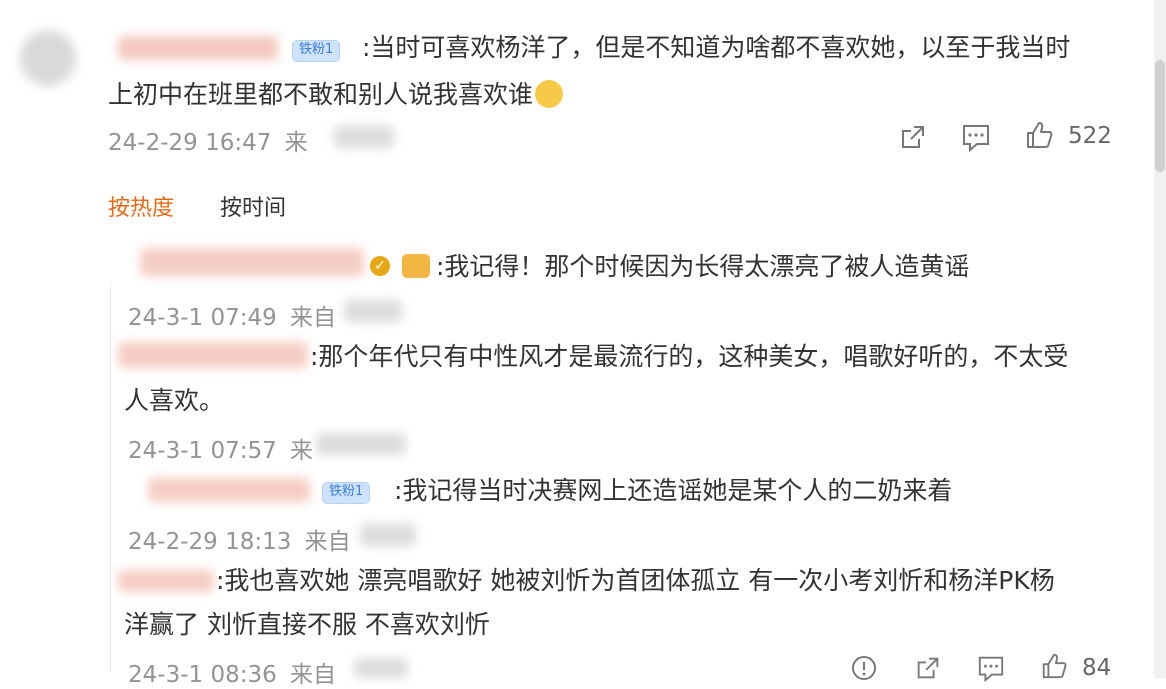  I want to click on reply-meta: 24-3-1 08:36 来自, so click(232, 672).